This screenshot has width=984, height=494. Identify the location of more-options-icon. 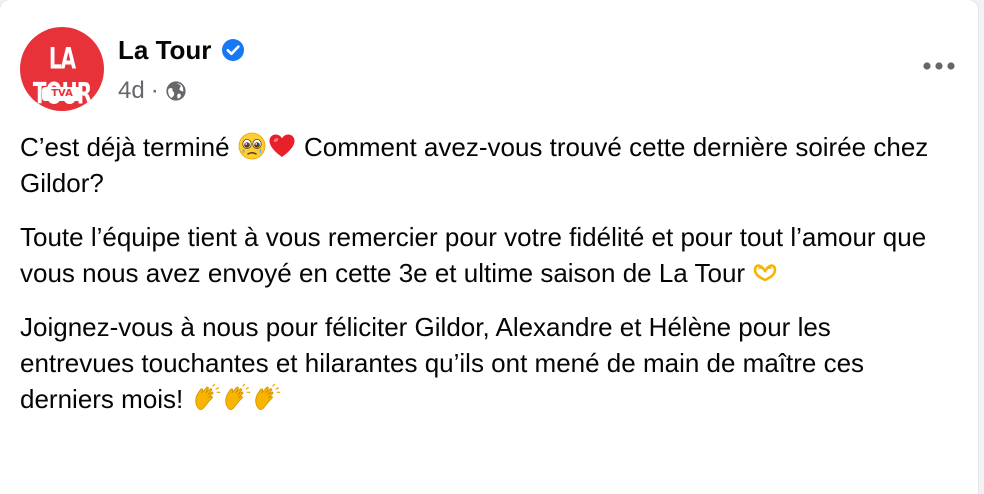
(939, 66).